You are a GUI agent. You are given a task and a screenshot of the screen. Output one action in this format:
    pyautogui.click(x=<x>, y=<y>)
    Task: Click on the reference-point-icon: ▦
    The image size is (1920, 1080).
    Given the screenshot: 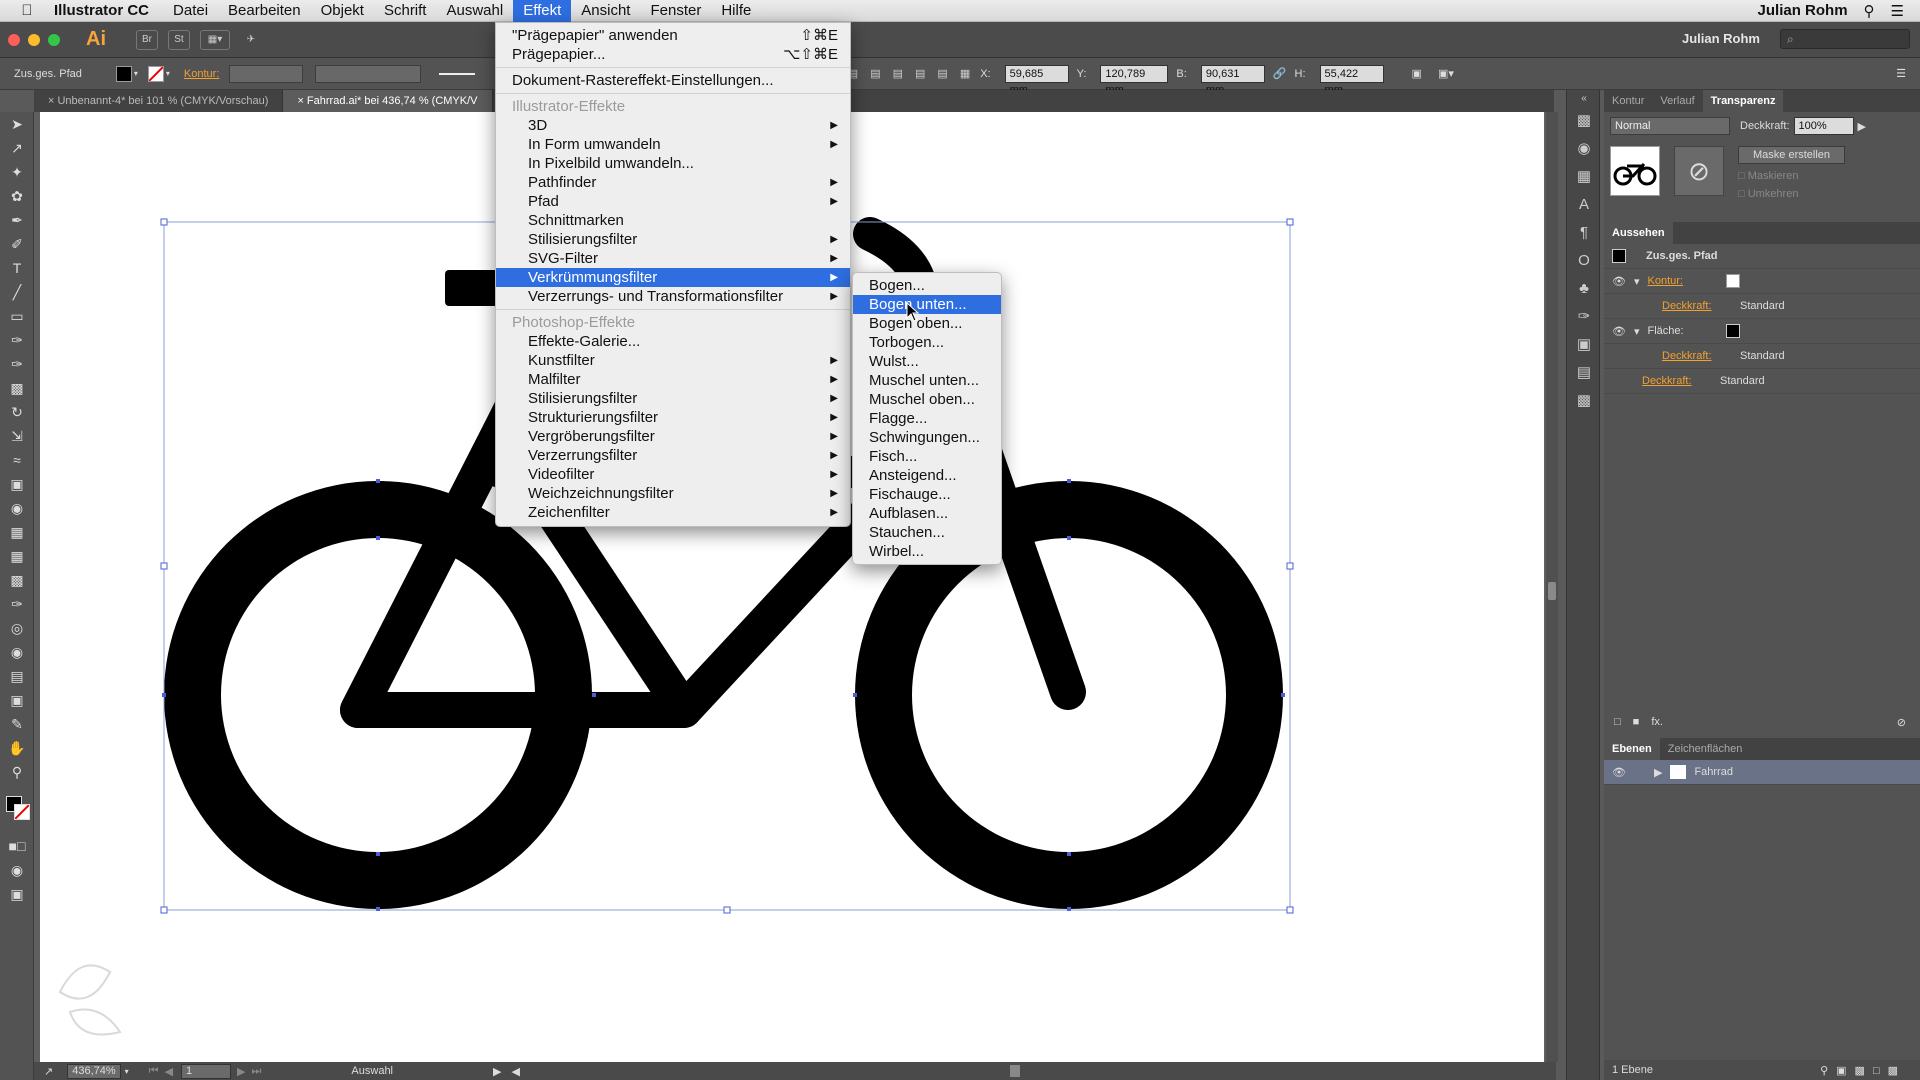 What is the action you would take?
    pyautogui.click(x=965, y=73)
    